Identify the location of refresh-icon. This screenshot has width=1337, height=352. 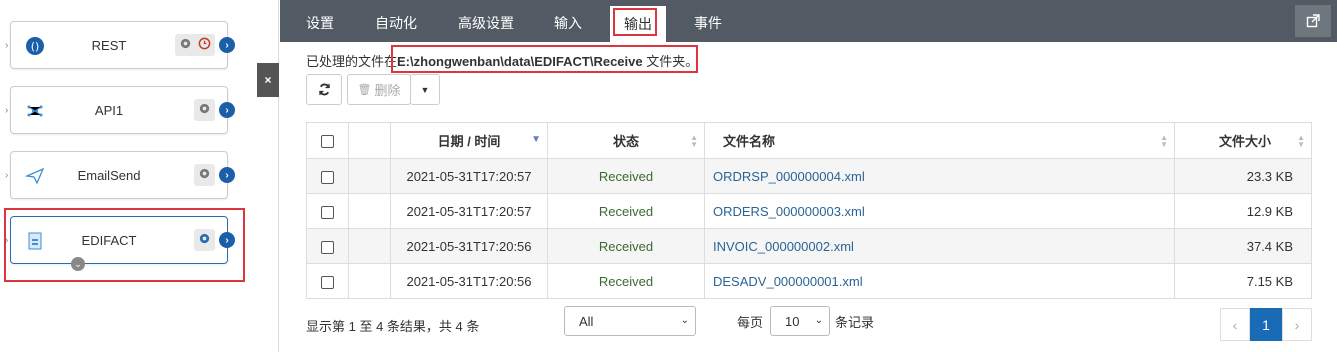
(324, 89).